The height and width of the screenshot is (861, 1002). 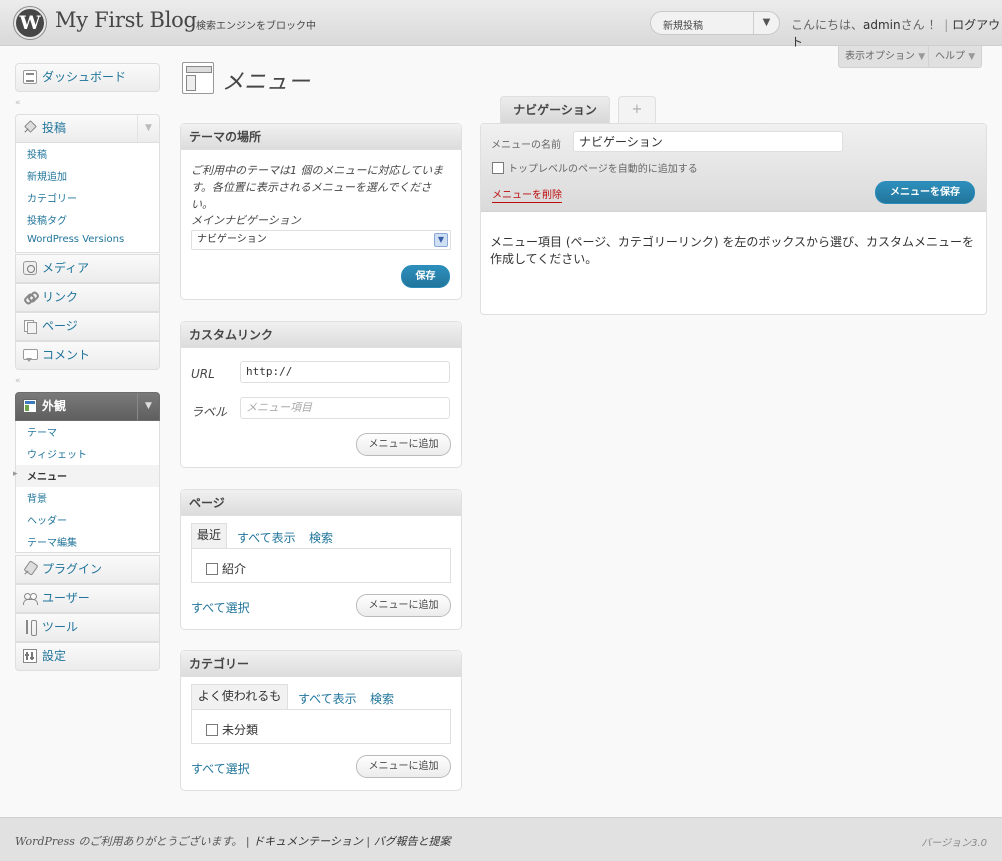 I want to click on submenu-item-background: 背景, so click(x=37, y=497).